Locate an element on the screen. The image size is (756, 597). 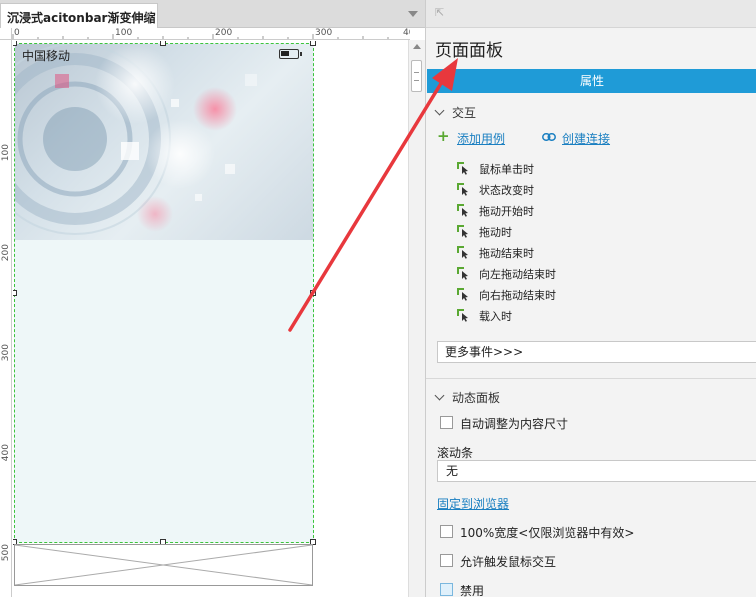
horizontal-ruler: 0 100 200 300 40 is located at coordinates (211, 34).